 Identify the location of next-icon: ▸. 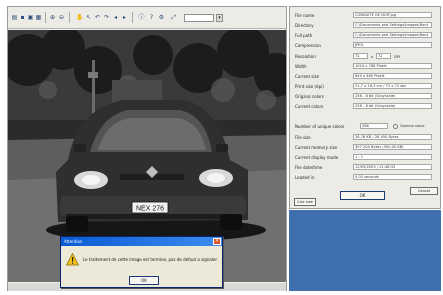
(124, 17).